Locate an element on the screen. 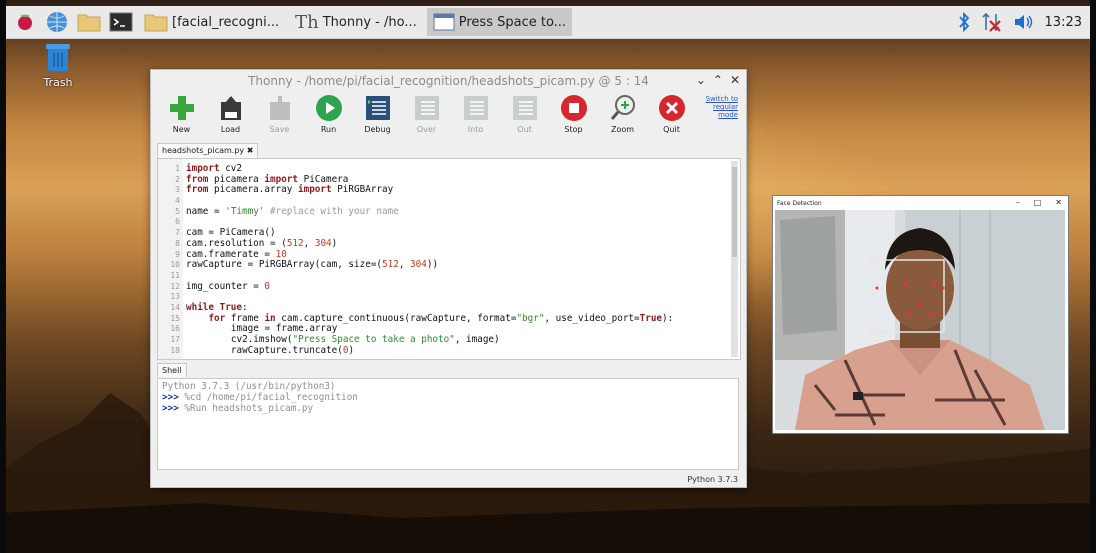  run-button: Run is located at coordinates (328, 116).